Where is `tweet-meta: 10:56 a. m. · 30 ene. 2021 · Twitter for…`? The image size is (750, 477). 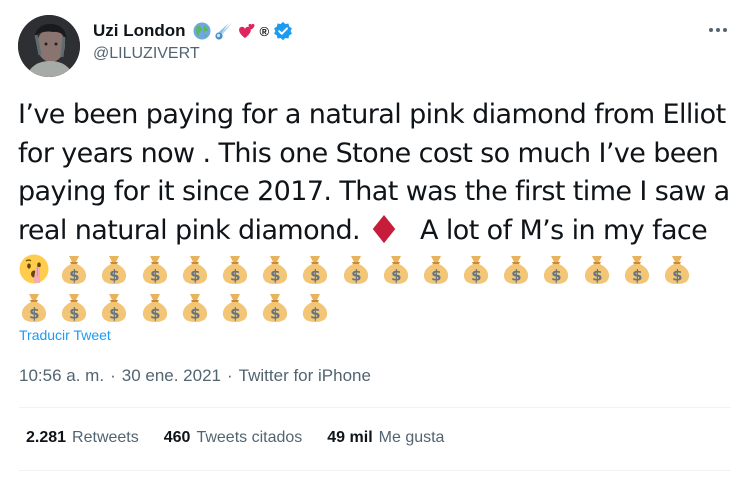 tweet-meta: 10:56 a. m. · 30 ene. 2021 · Twitter for… is located at coordinates (195, 376).